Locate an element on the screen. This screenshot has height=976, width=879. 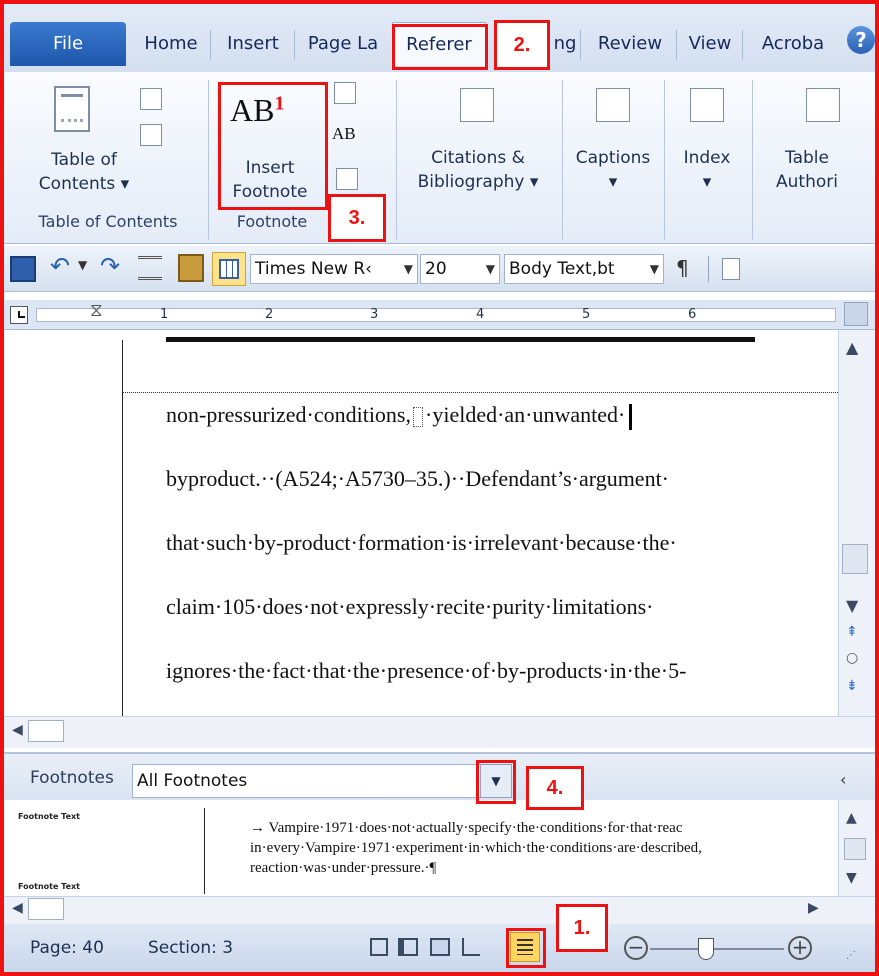
callout-3: 3. is located at coordinates (357, 218).